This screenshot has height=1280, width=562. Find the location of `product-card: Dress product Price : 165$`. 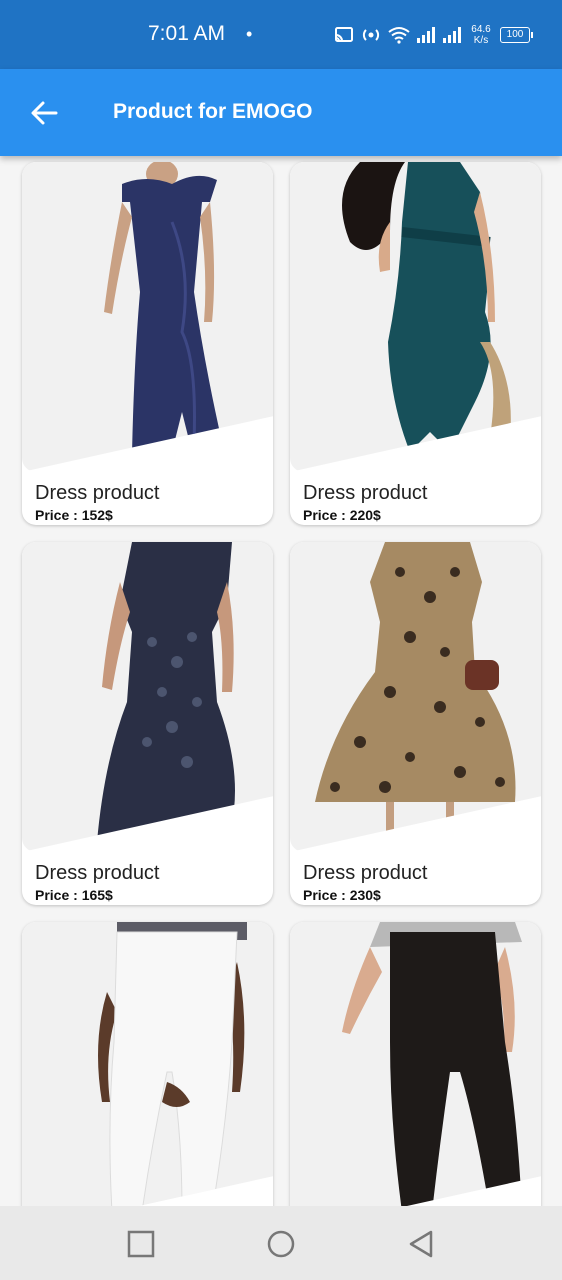

product-card: Dress product Price : 165$ is located at coordinates (147, 723).